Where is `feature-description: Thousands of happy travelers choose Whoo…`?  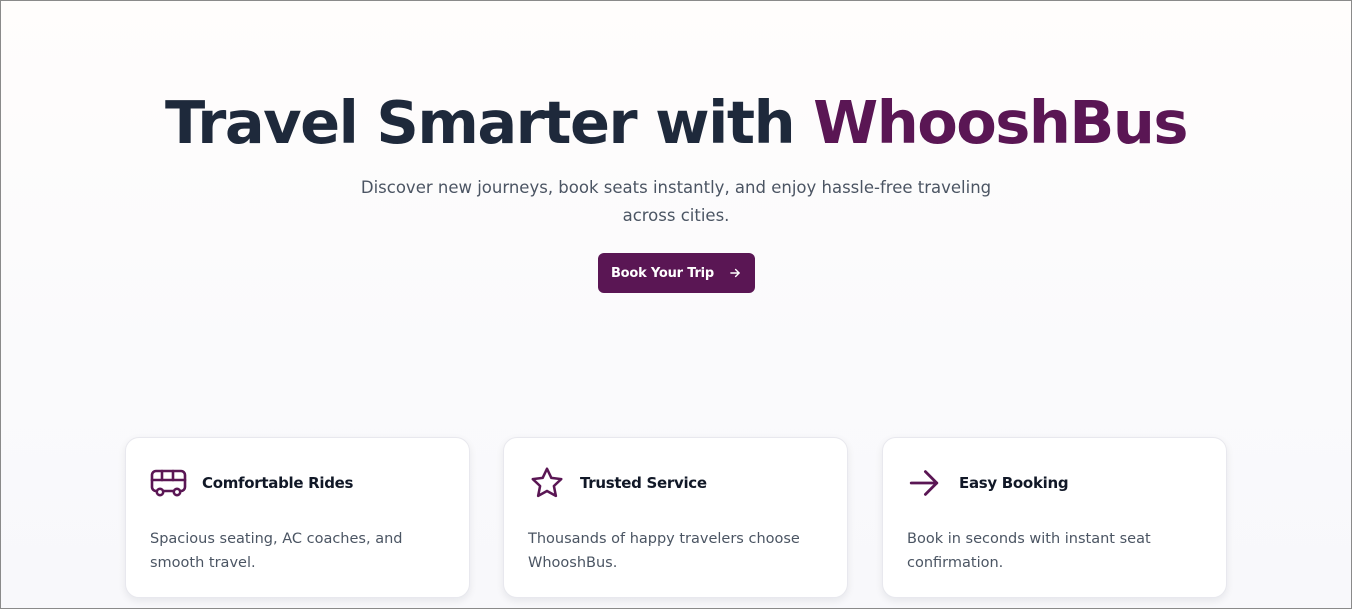
feature-description: Thousands of happy travelers choose Whoo… is located at coordinates (664, 551).